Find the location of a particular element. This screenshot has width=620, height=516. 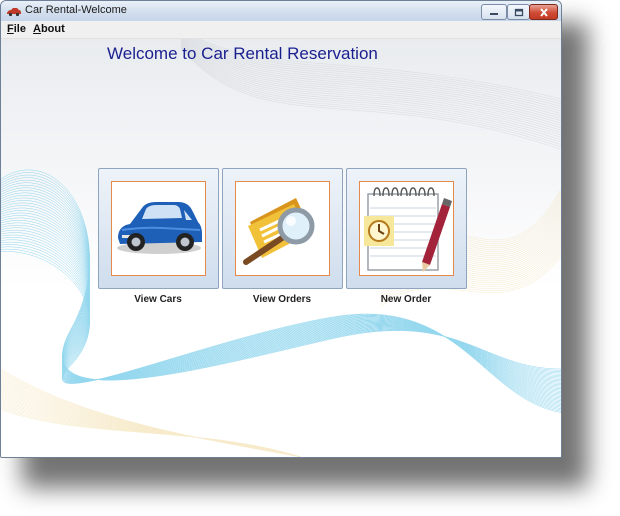

new-order-frame is located at coordinates (406, 228).